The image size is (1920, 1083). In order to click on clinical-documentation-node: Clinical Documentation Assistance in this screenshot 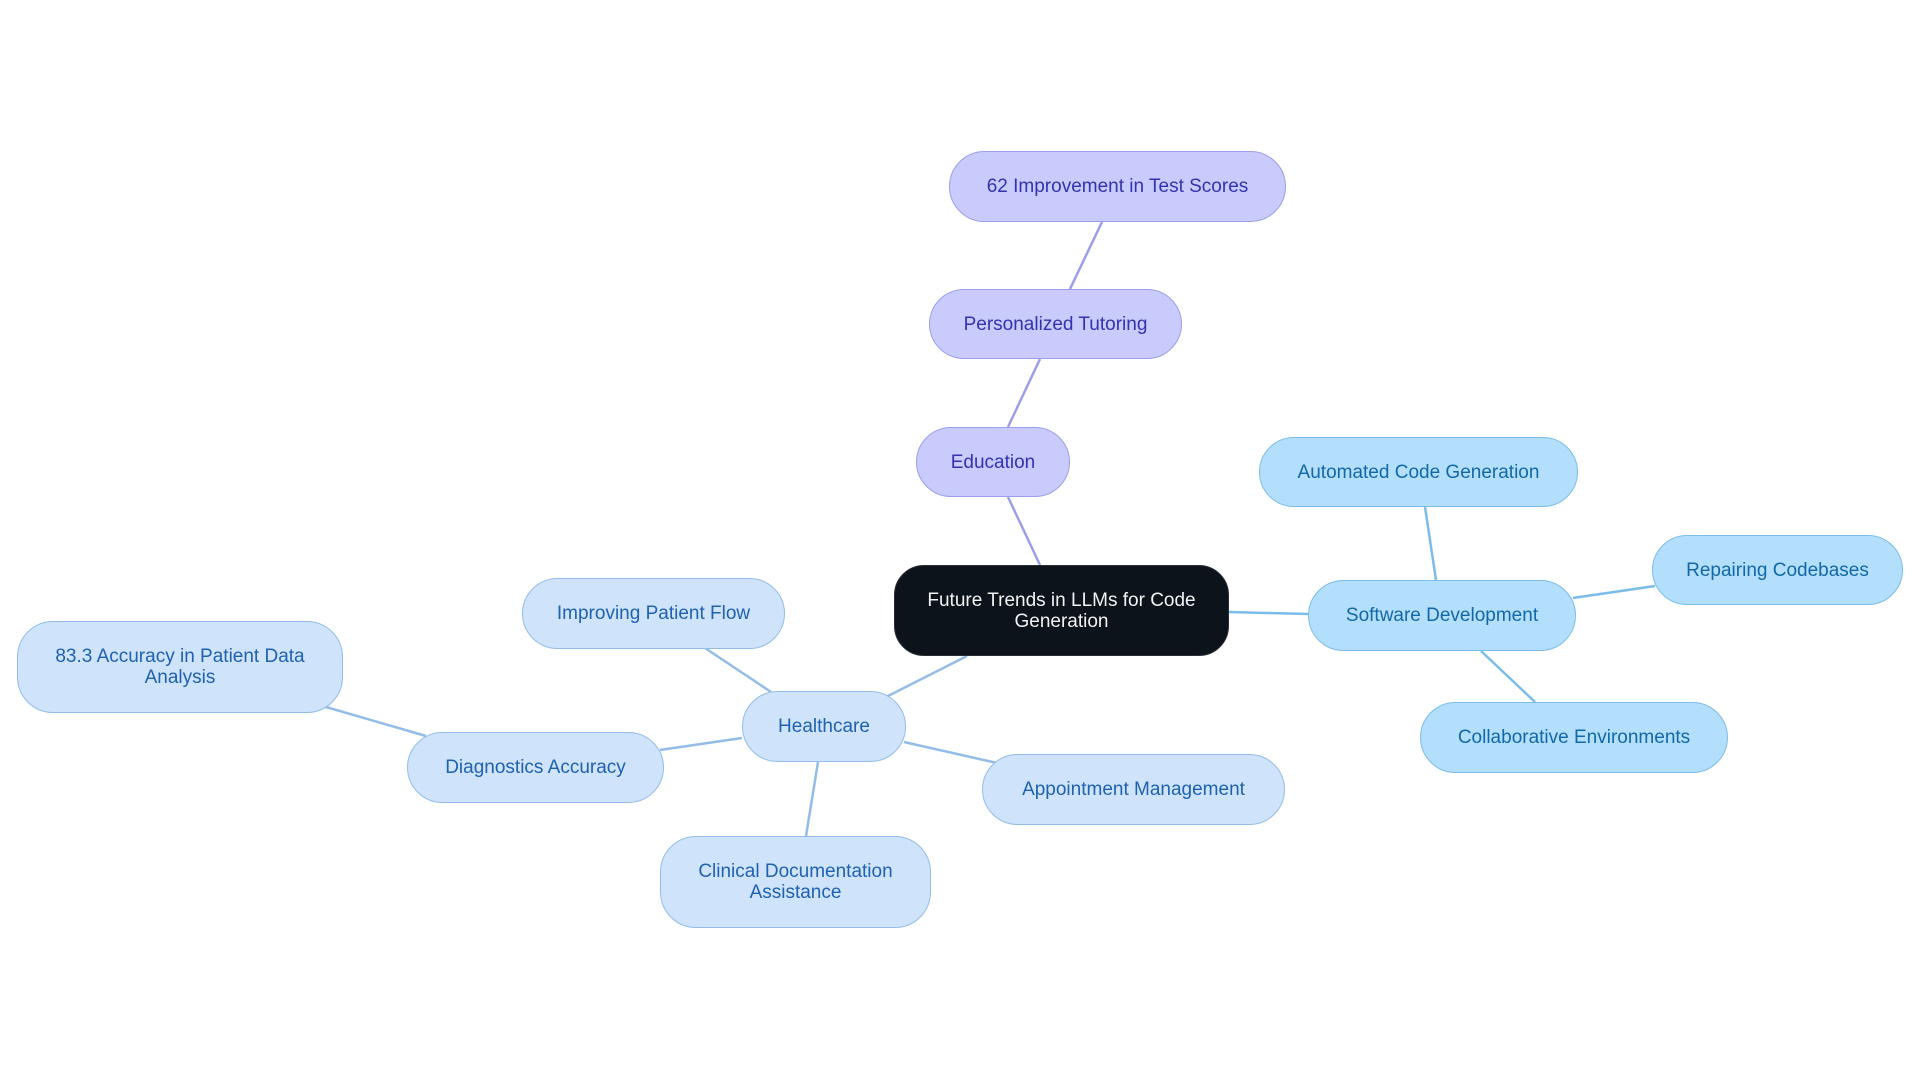, I will do `click(795, 882)`.